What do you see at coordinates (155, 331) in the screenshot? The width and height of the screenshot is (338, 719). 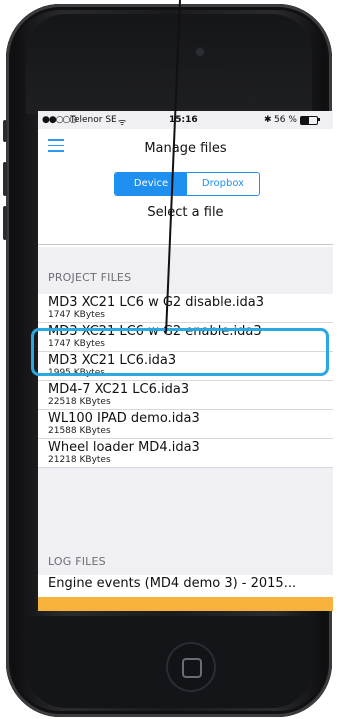 I see `file-name: MD3 XC21 LC6 w G2 enable.ida3` at bounding box center [155, 331].